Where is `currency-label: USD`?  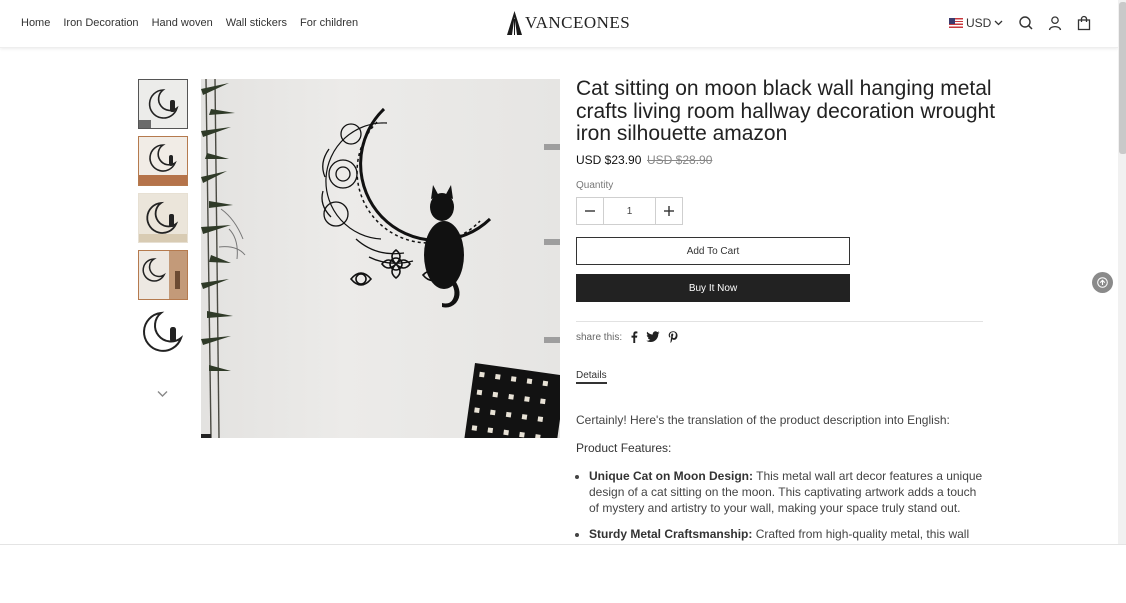
currency-label: USD is located at coordinates (979, 23).